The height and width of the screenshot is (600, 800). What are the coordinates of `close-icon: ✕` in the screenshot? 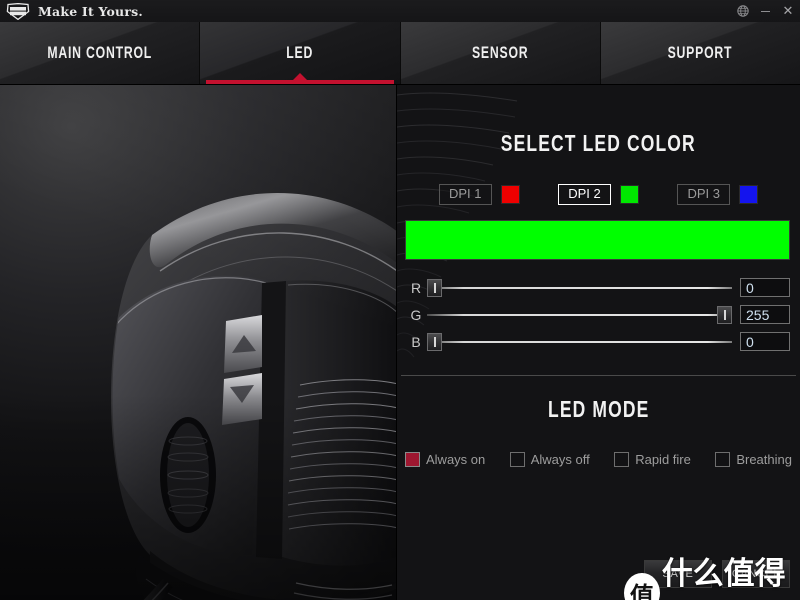 It's located at (788, 11).